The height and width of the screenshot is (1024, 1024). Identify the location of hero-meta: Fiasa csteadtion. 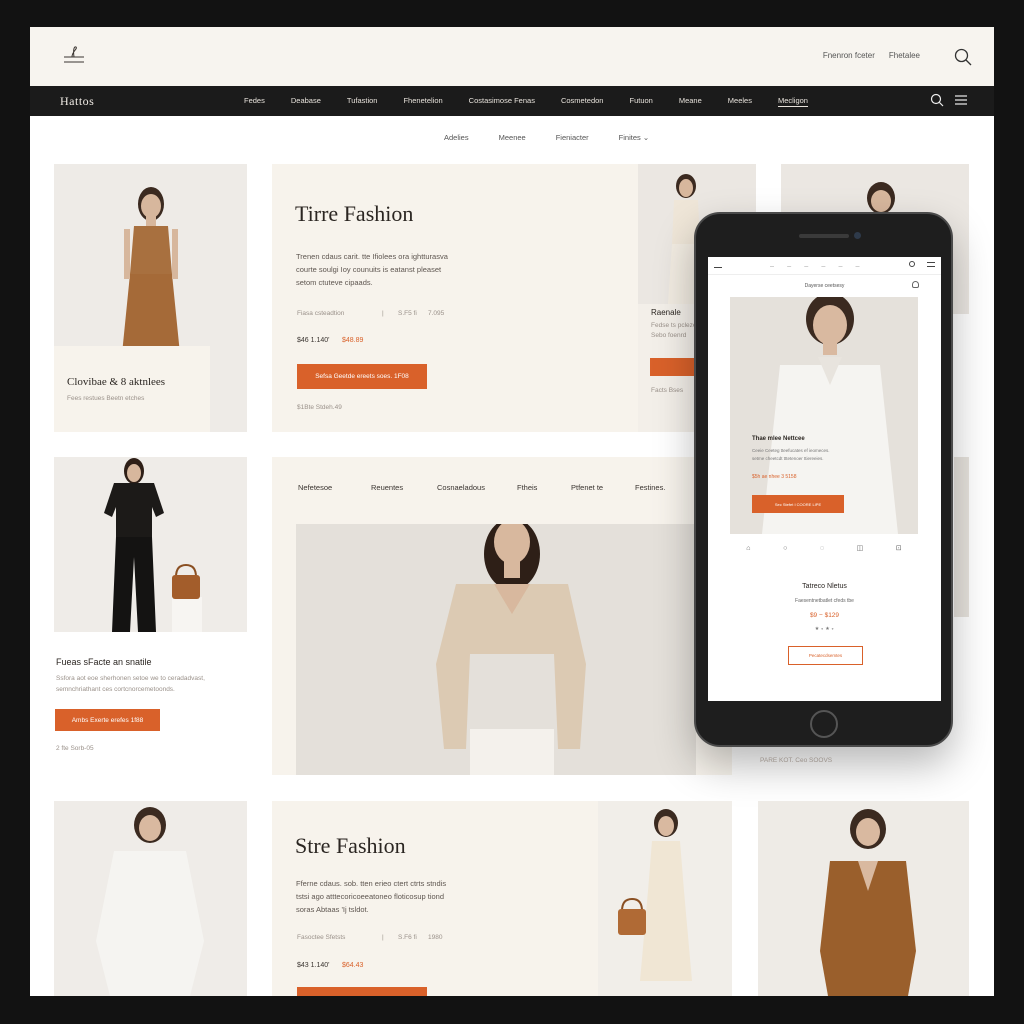
(321, 313).